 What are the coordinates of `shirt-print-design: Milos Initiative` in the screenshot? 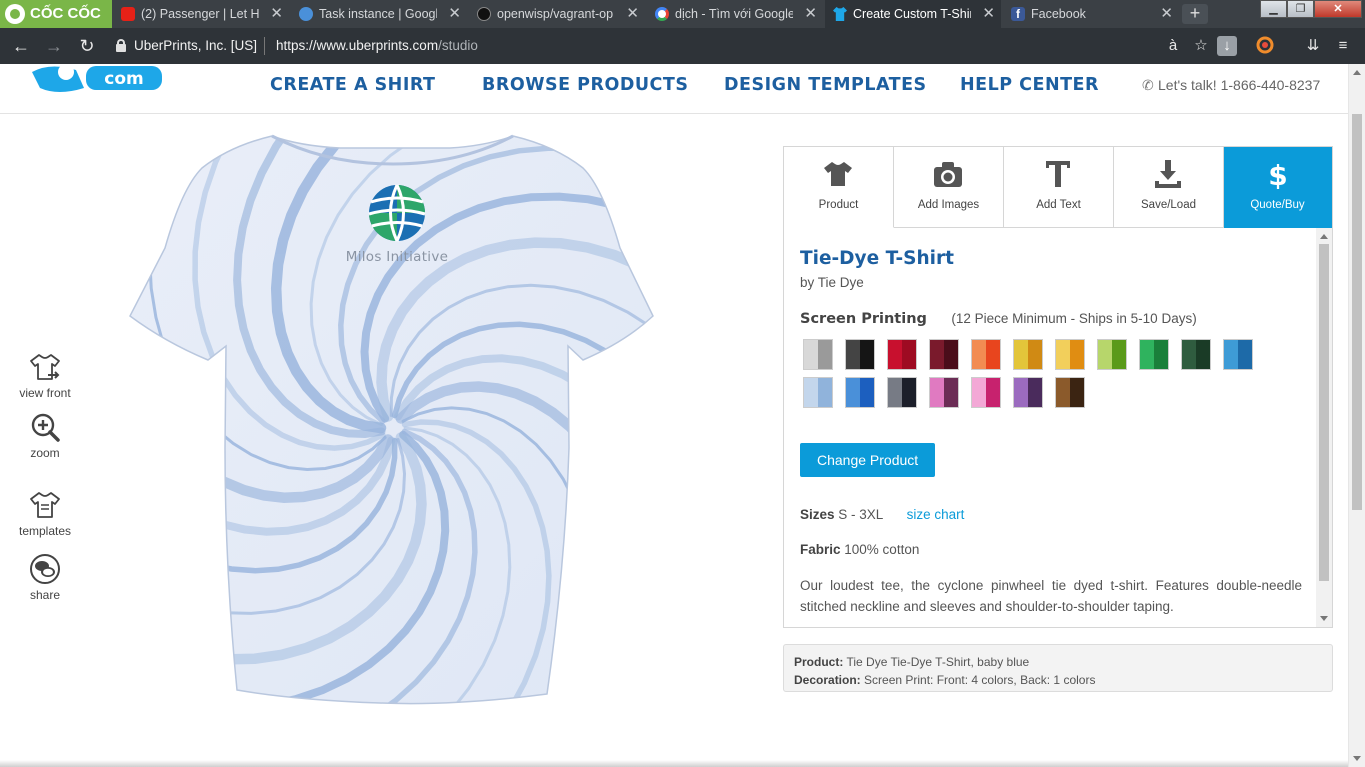 It's located at (397, 224).